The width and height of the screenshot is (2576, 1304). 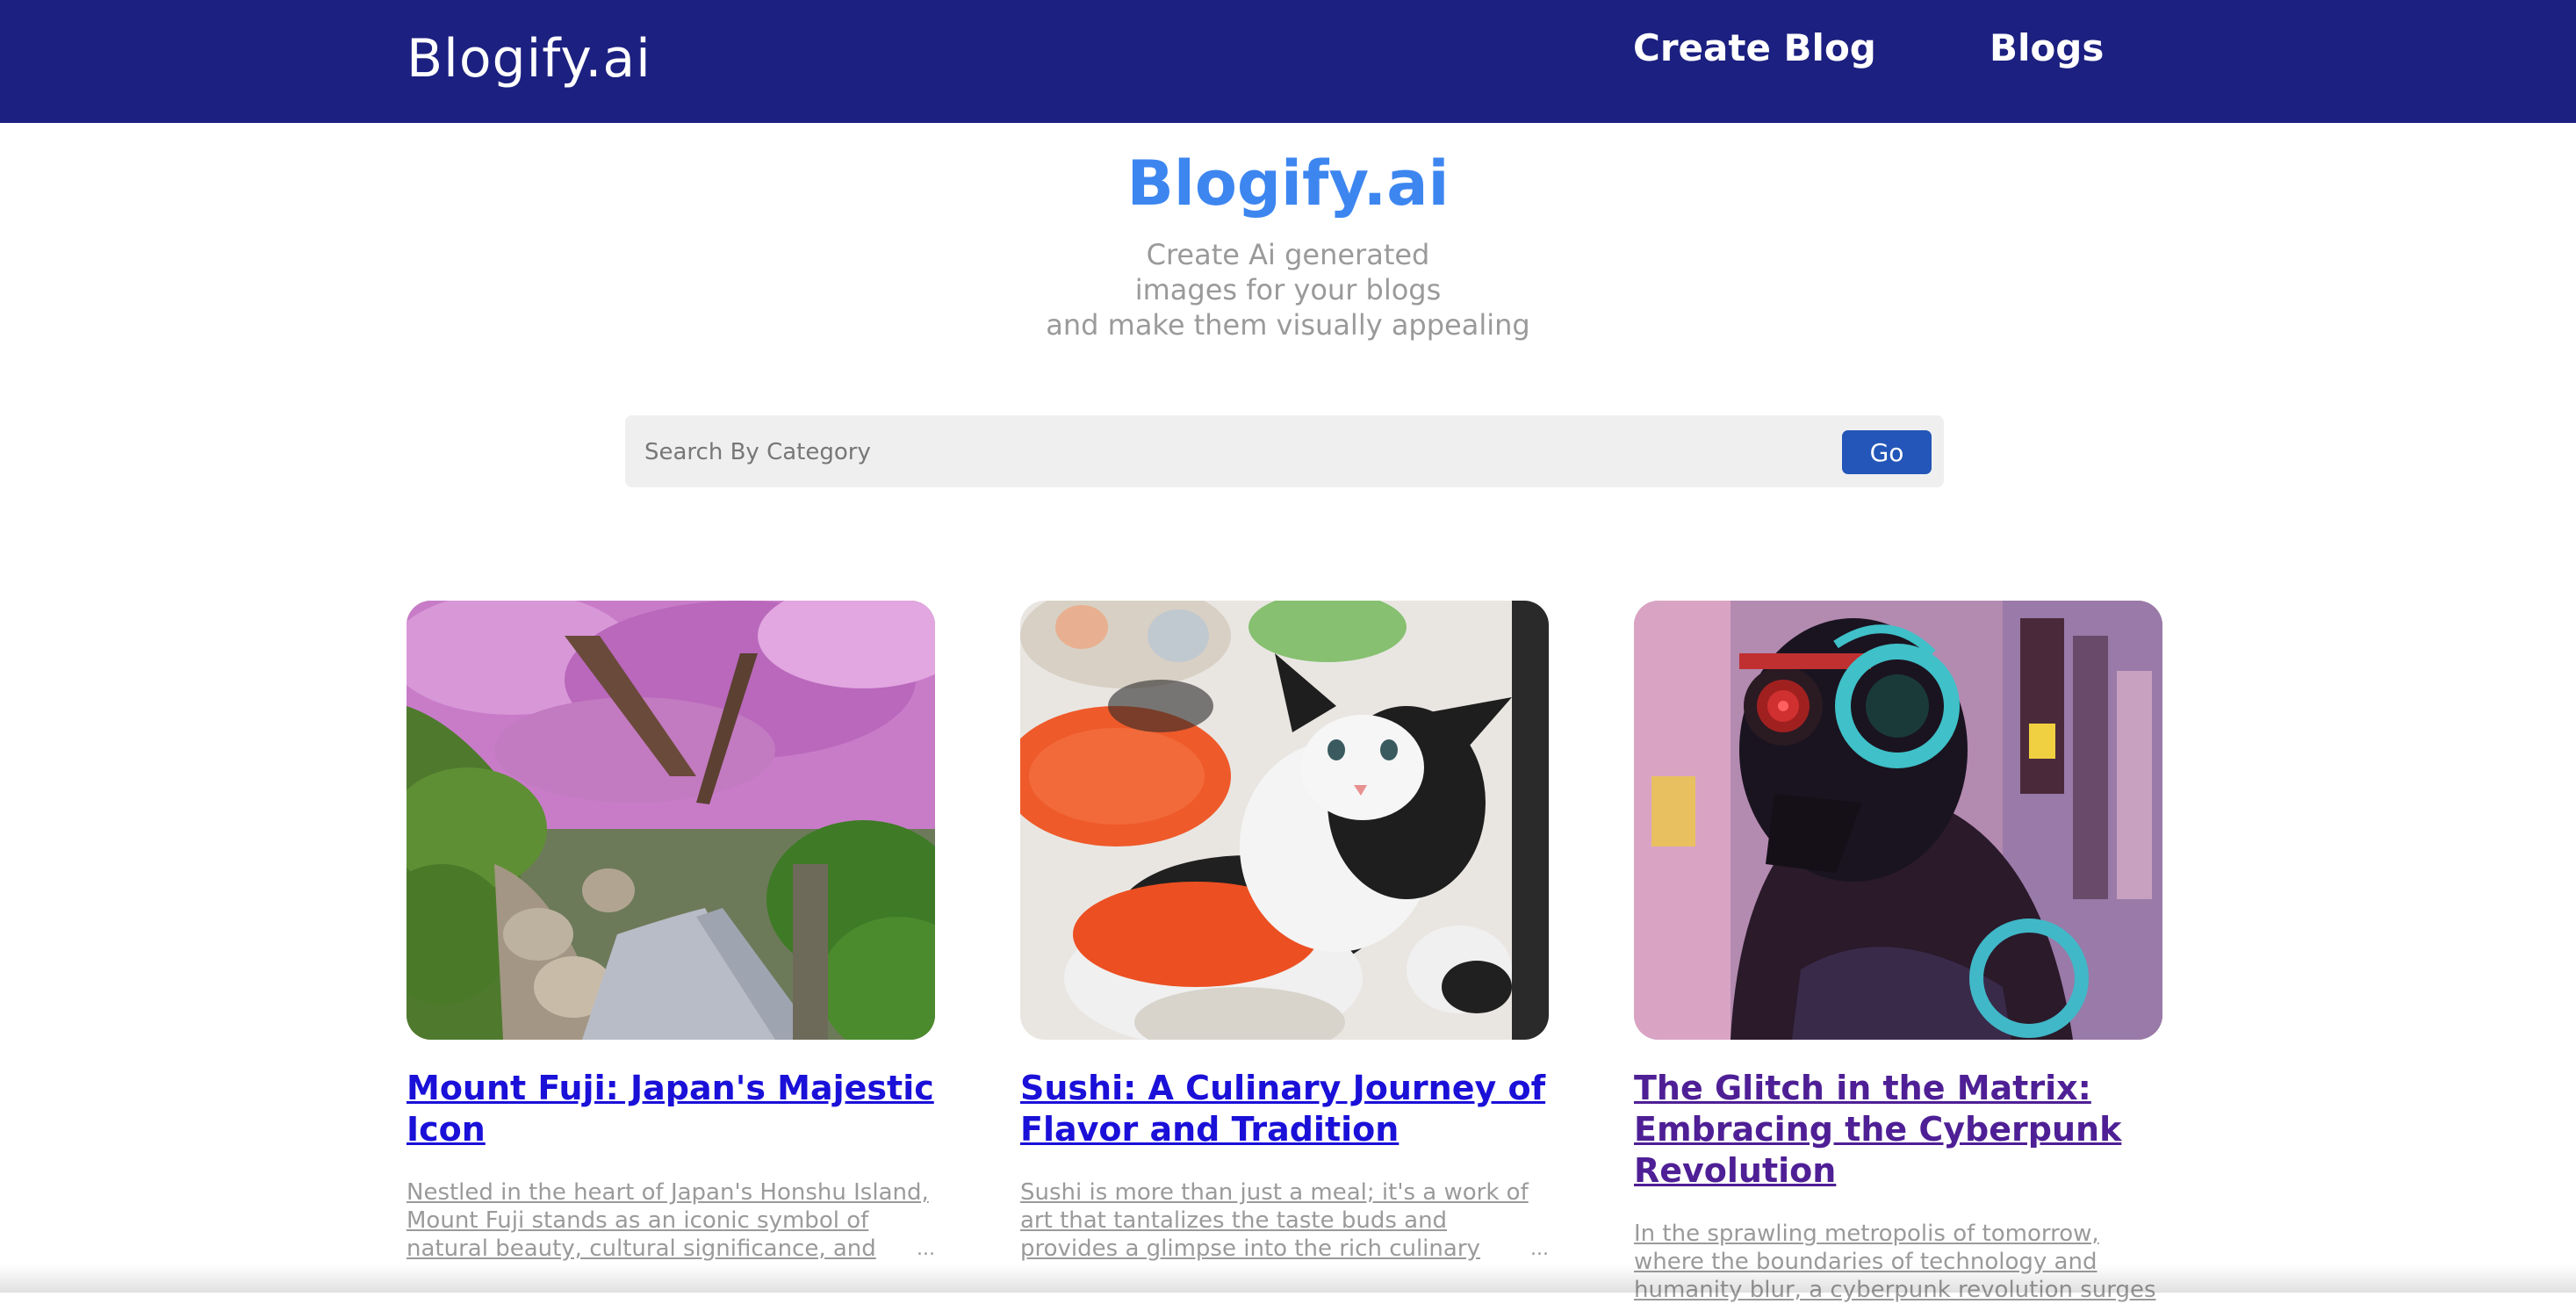 I want to click on blog-card-title-link: Mount Fuji: Japan's Majestic Icon, so click(x=671, y=1109).